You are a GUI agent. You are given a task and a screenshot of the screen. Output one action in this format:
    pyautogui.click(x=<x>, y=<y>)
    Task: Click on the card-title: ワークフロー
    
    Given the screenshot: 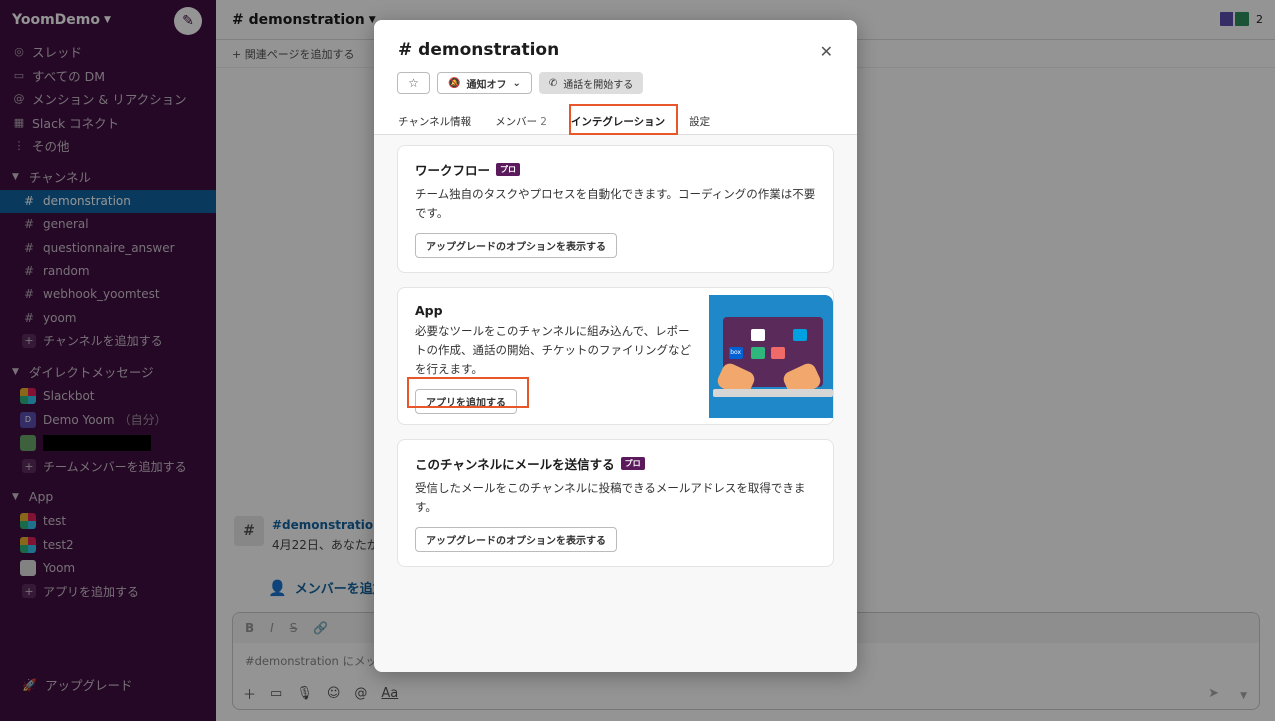 What is the action you would take?
    pyautogui.click(x=453, y=170)
    